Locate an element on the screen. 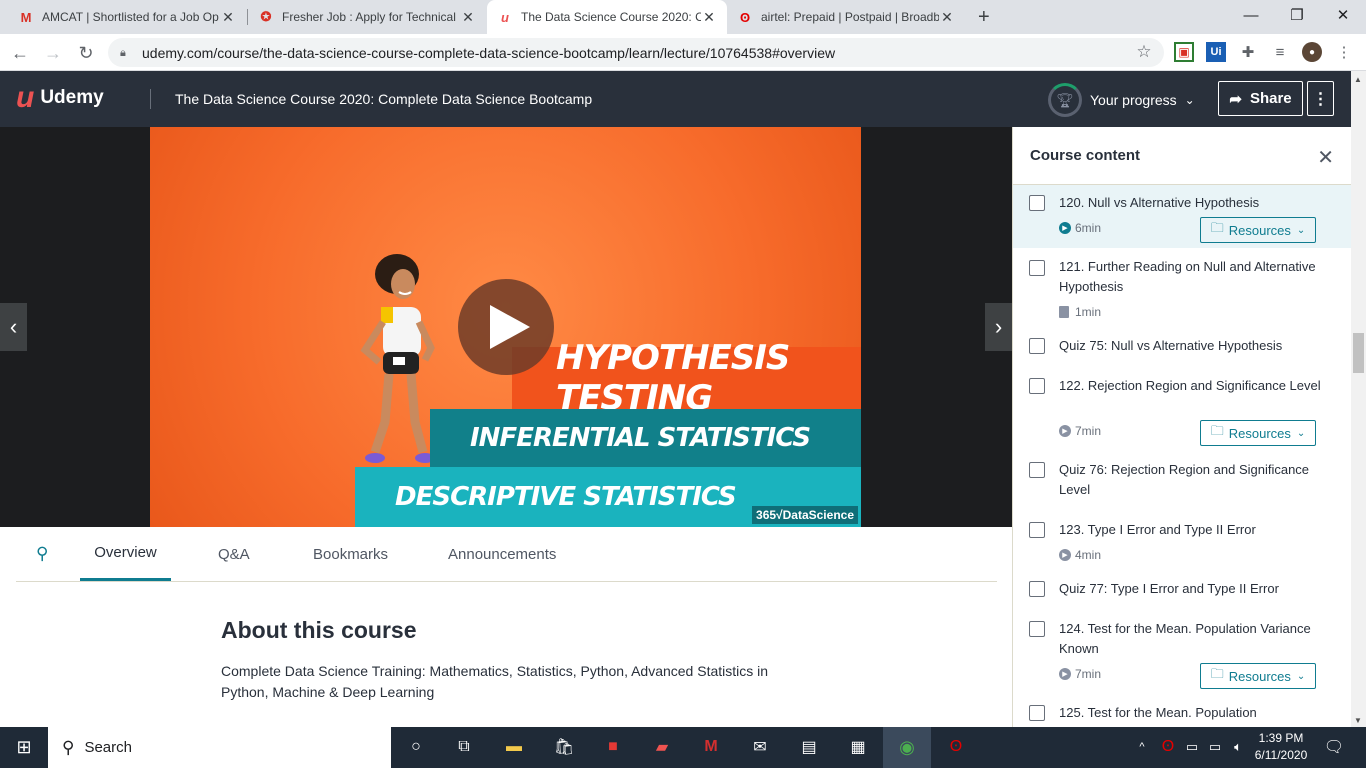 This screenshot has height=768, width=1366. airtel-icon: ʘ is located at coordinates (745, 17).